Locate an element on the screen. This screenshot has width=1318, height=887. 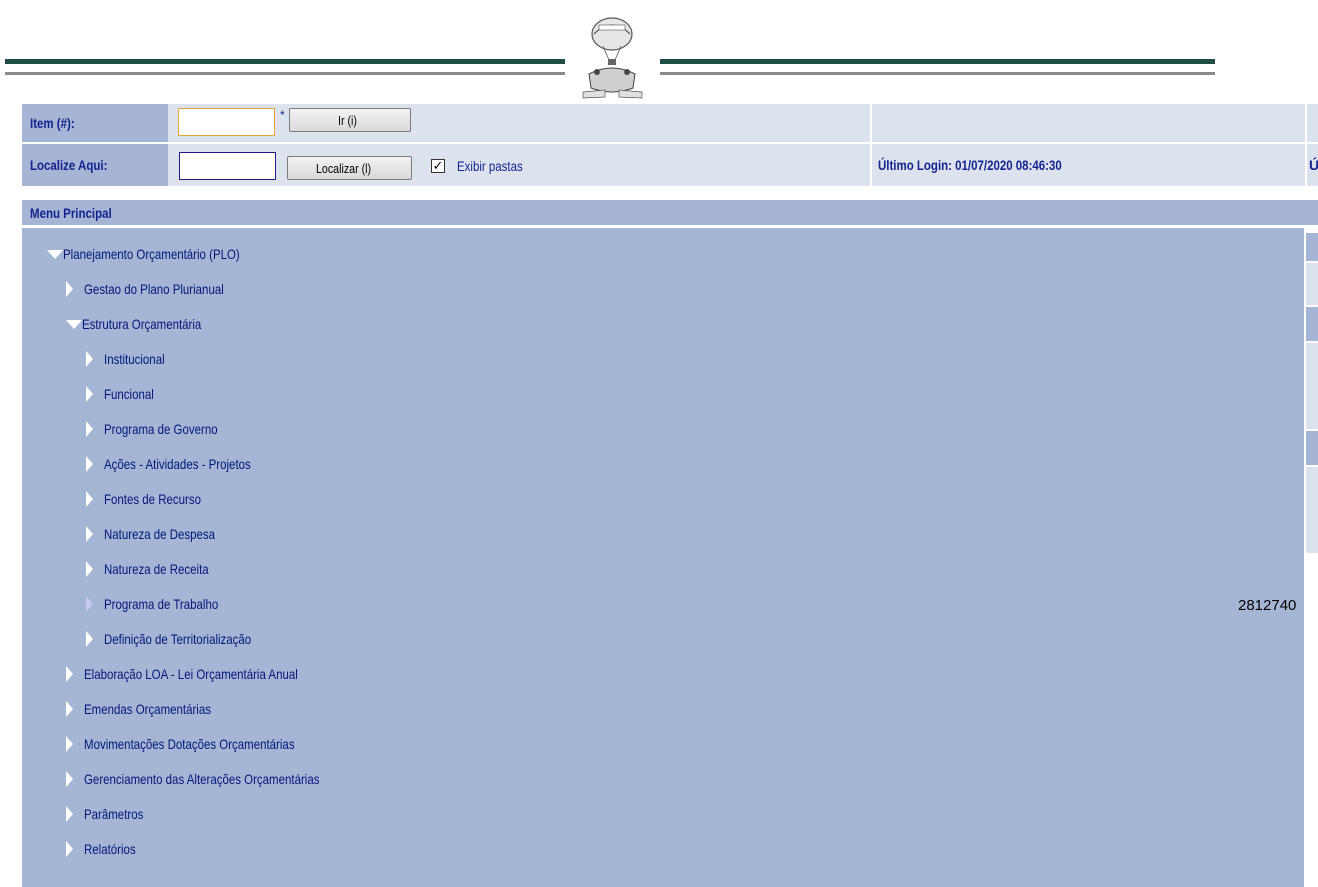
menu-item-emendas-orcamentarias: Emendas Orçamentárias is located at coordinates (152, 709).